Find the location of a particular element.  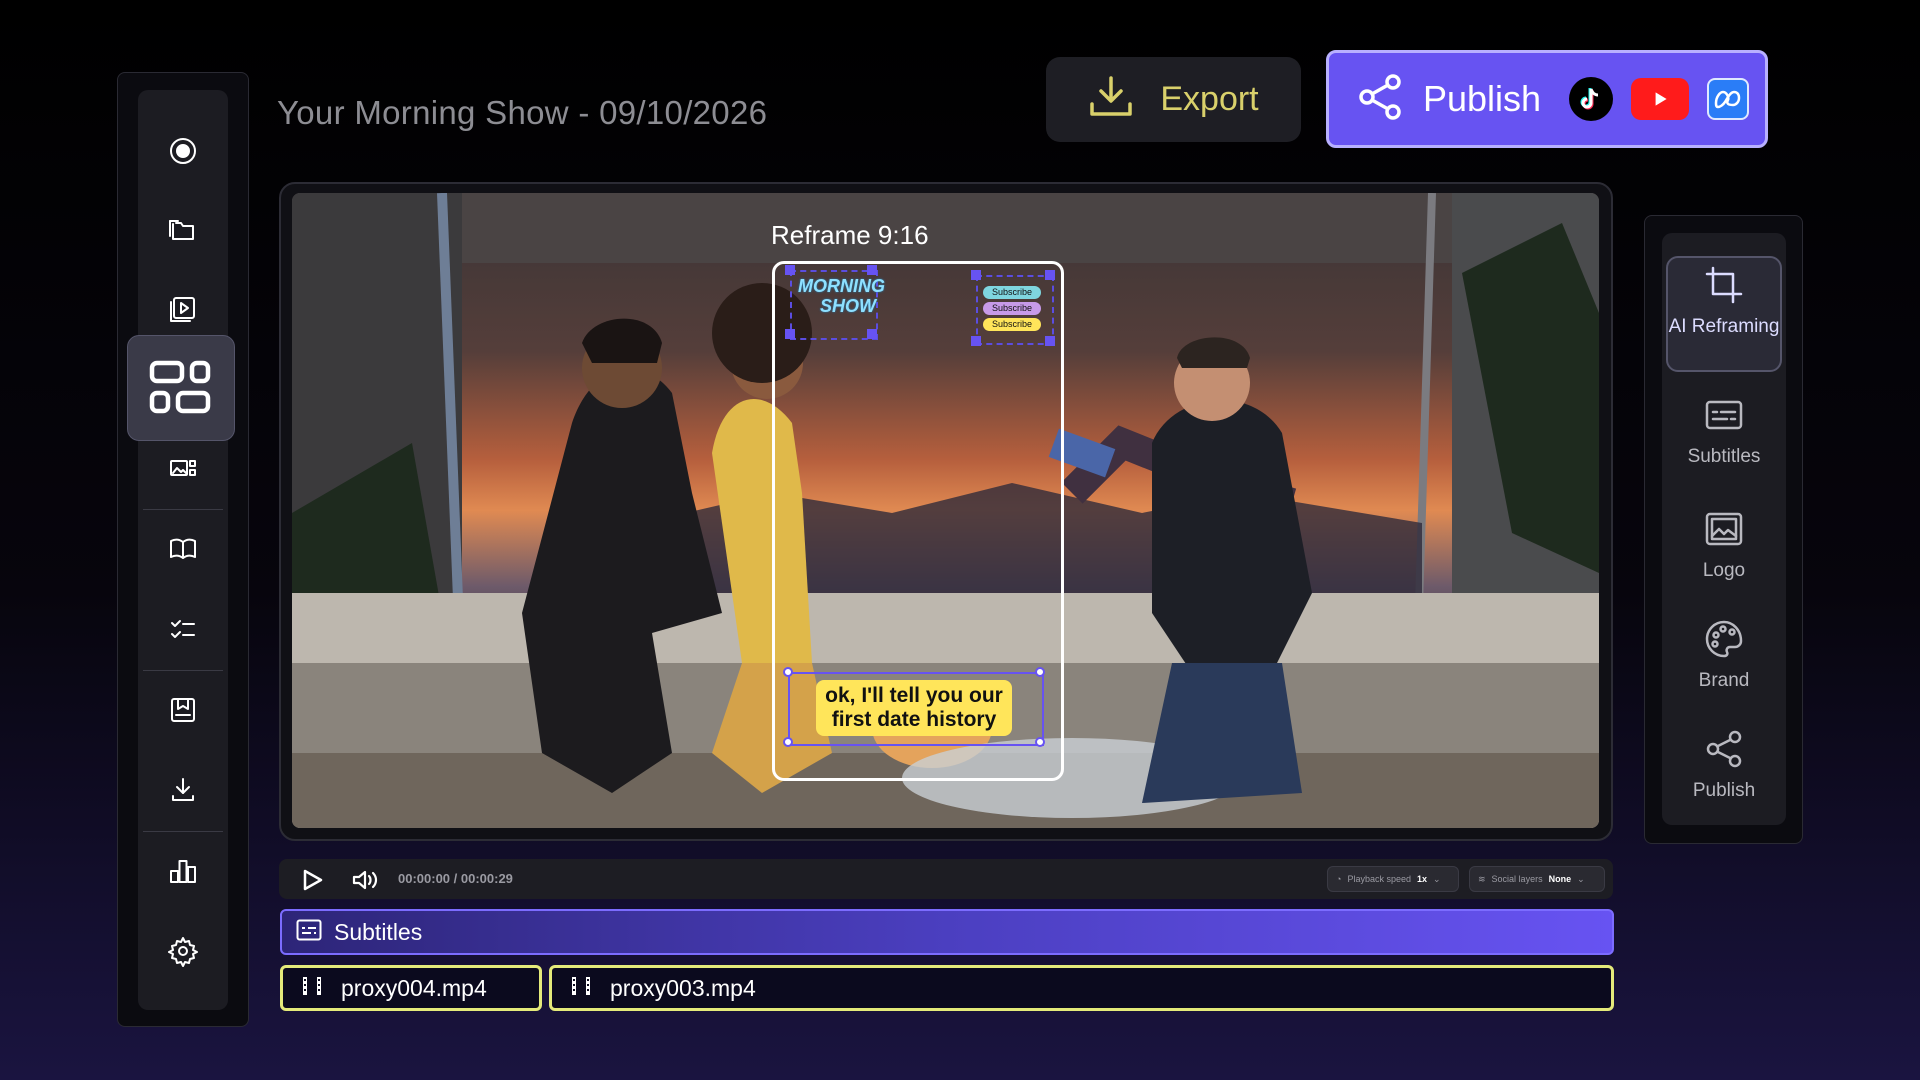

social-layers-dropdown: ≋ Social layers None ⌄ is located at coordinates (1537, 879).